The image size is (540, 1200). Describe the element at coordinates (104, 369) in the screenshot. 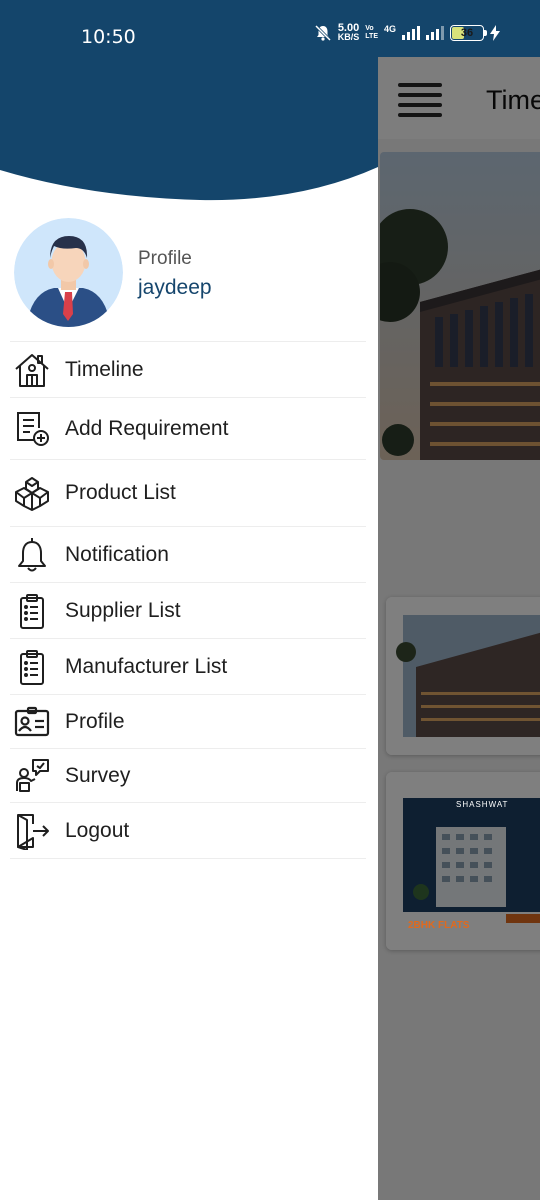

I see `menu-item-label: Timeline` at that location.